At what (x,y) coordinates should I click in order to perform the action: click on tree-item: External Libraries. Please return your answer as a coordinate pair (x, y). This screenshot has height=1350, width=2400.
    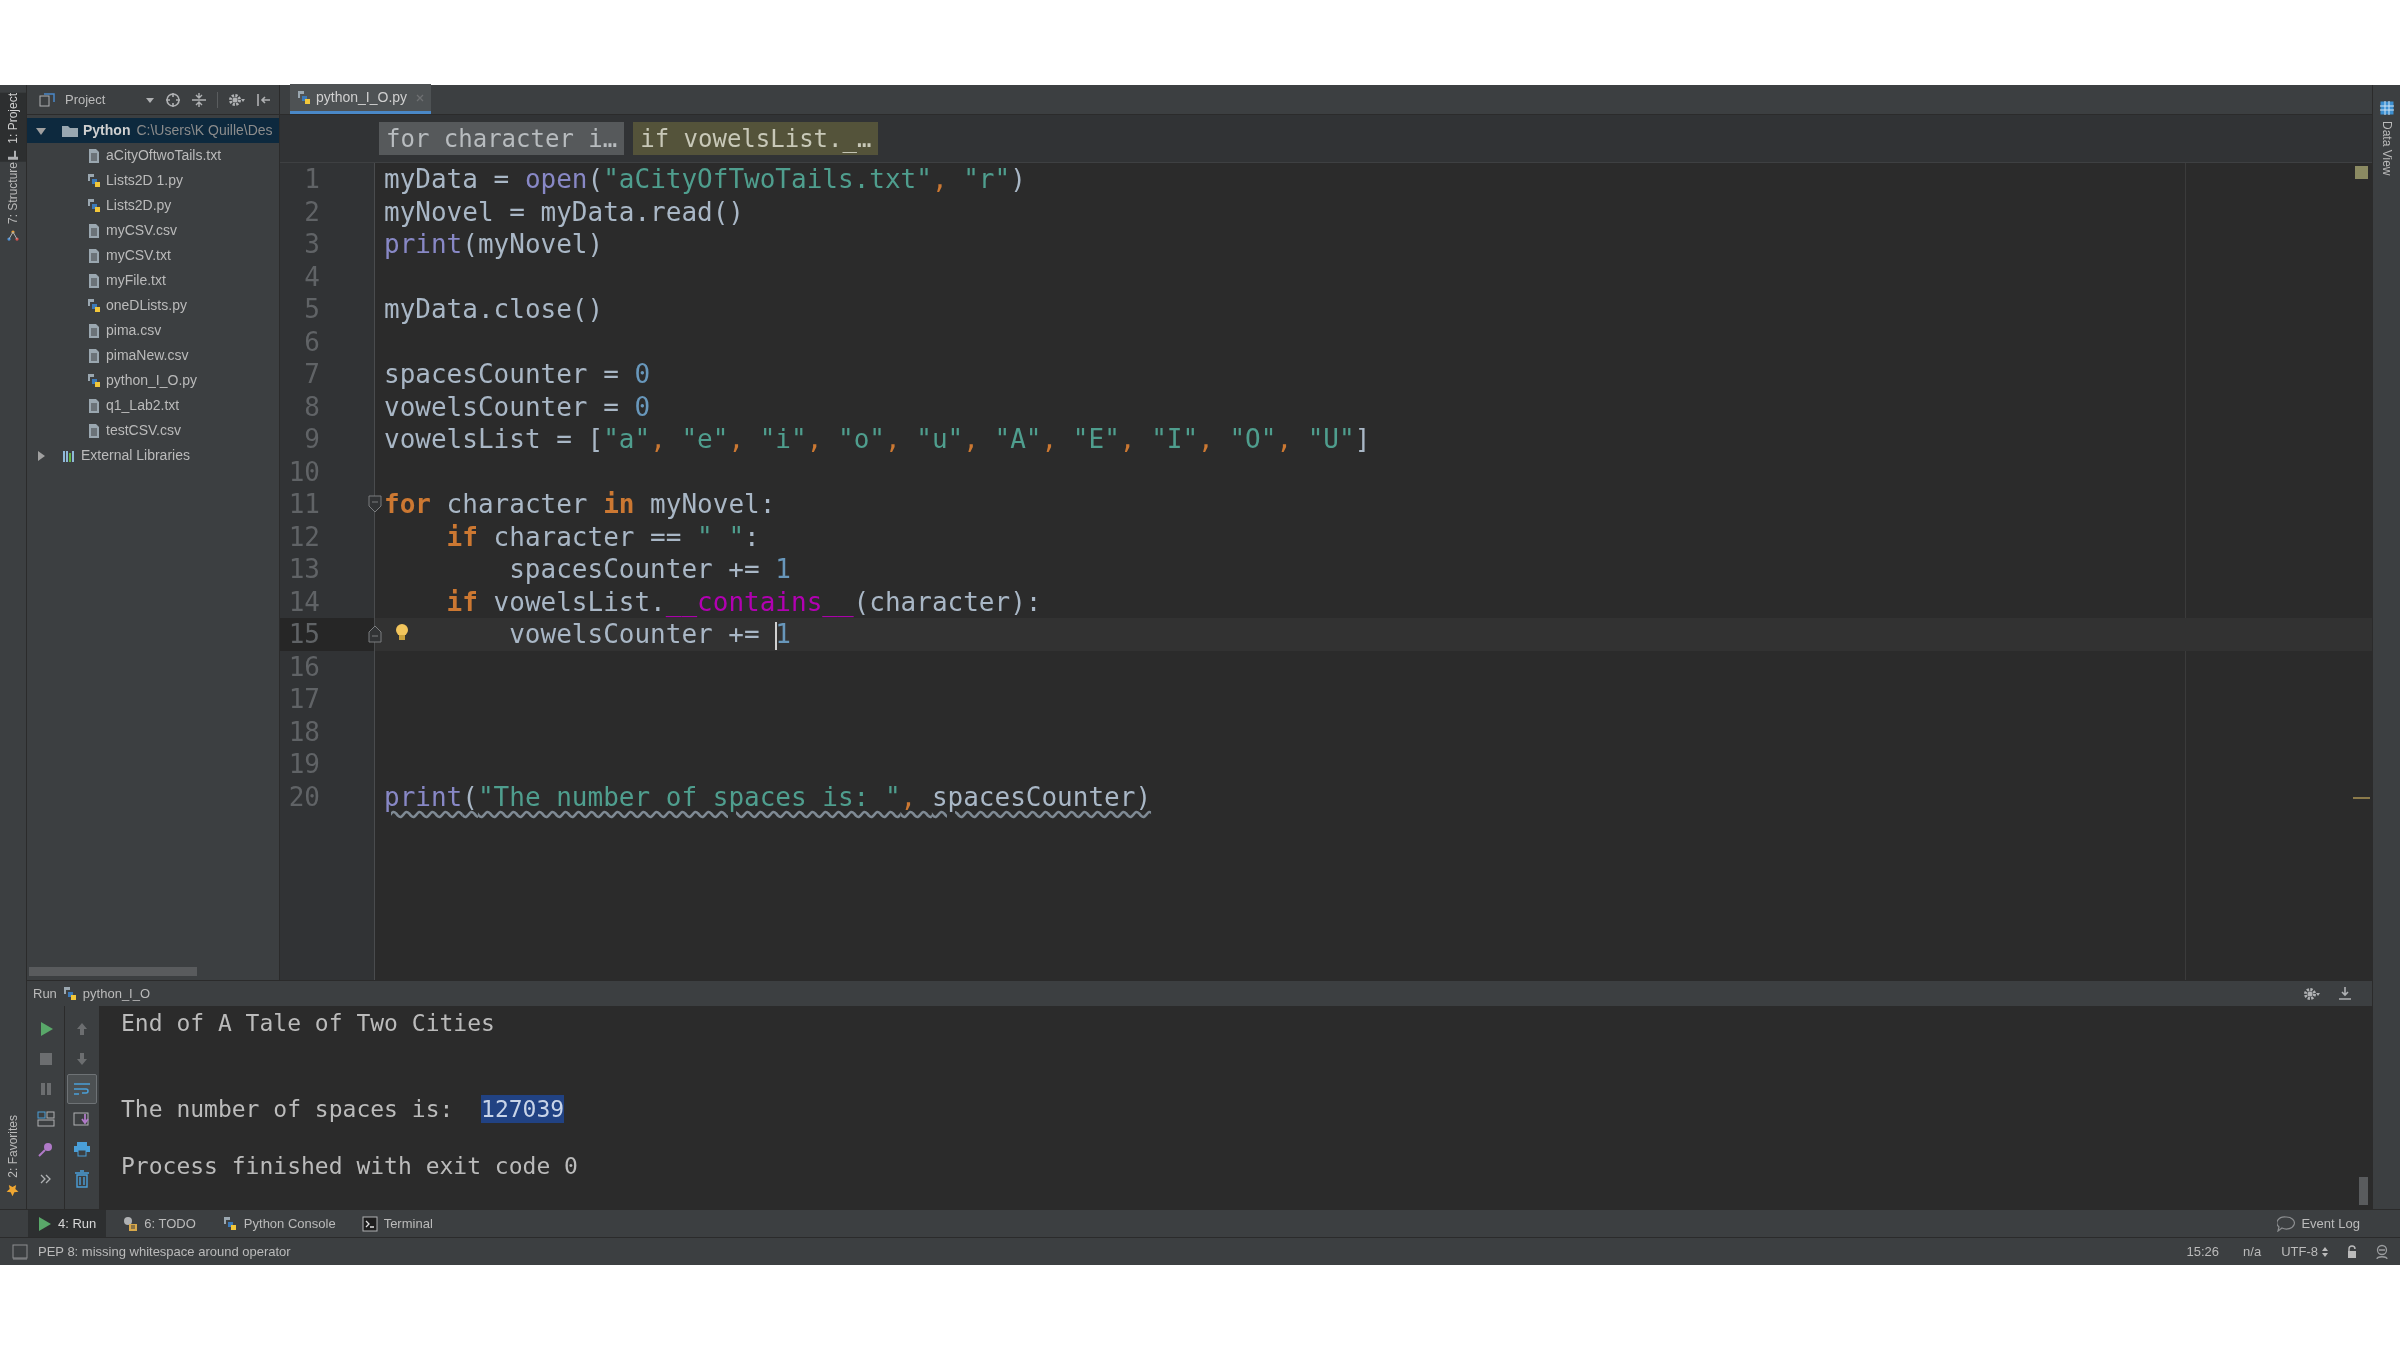
    Looking at the image, I should click on (153, 455).